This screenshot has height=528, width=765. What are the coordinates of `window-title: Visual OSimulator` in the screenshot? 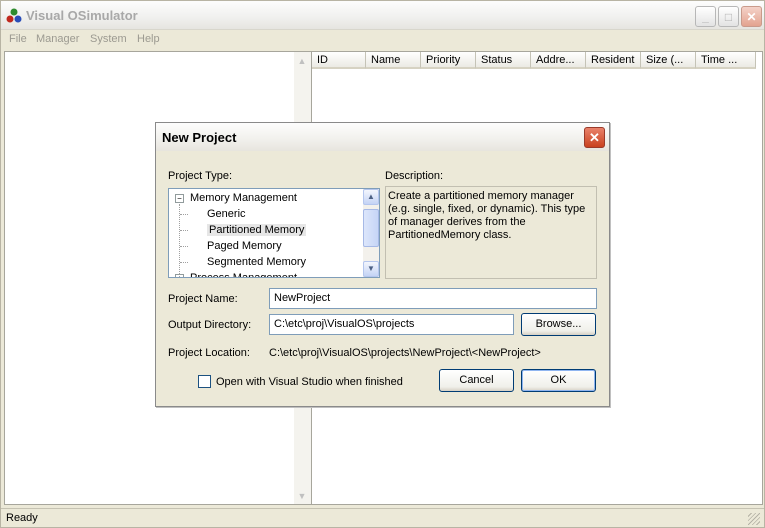 It's located at (82, 15).